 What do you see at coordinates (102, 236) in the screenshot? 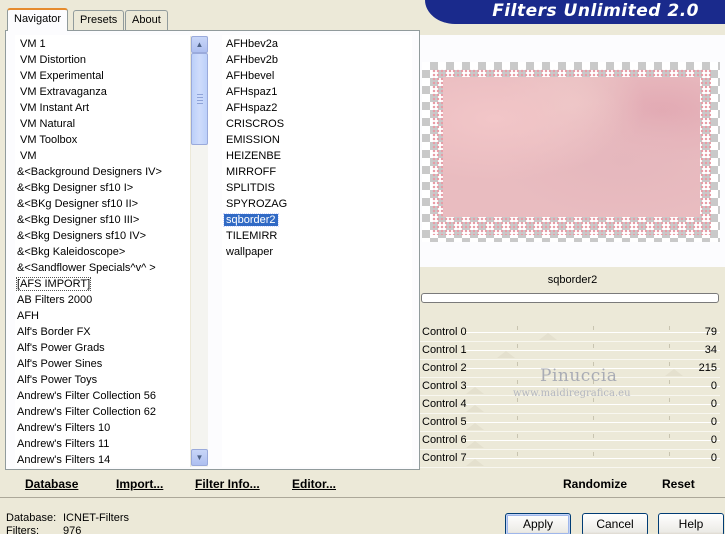
I see `category-item: &<Bkg Designers sf10 IV>` at bounding box center [102, 236].